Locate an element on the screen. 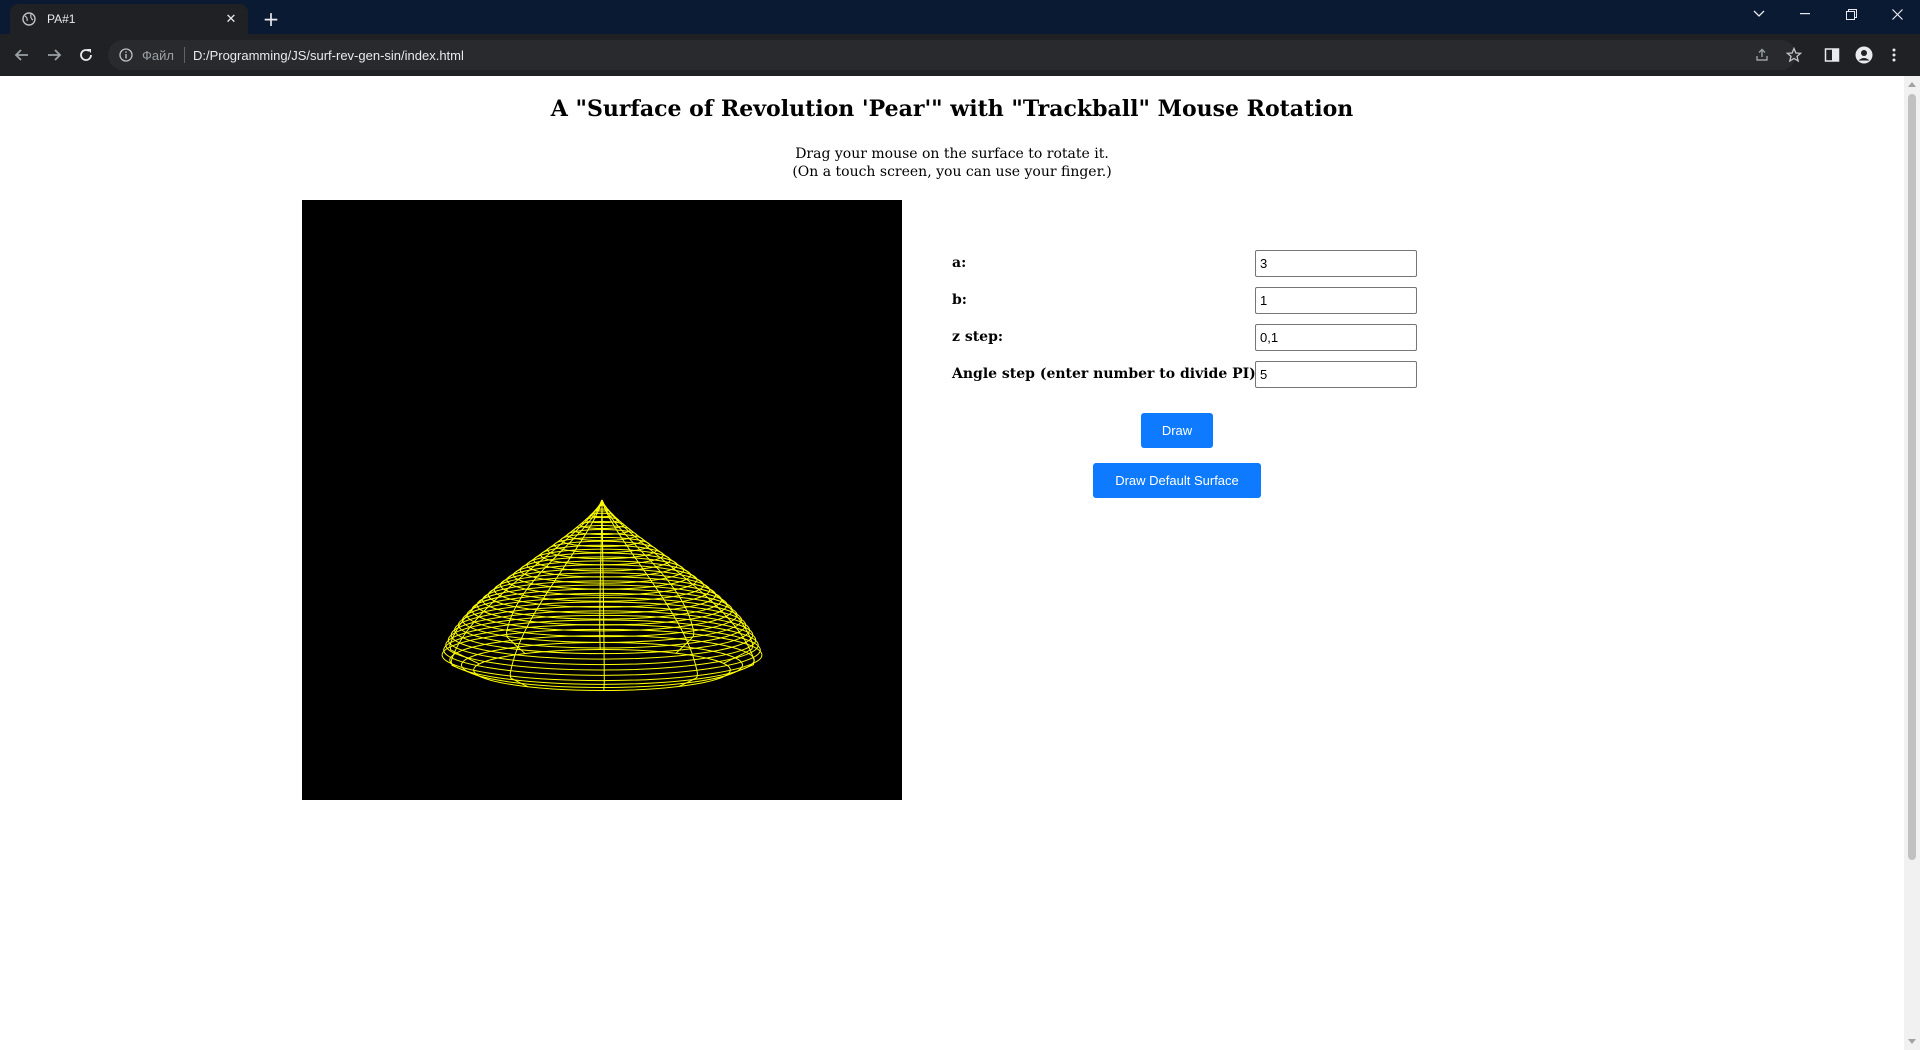 The width and height of the screenshot is (1920, 1050). tab-title: PA#1 is located at coordinates (61, 19).